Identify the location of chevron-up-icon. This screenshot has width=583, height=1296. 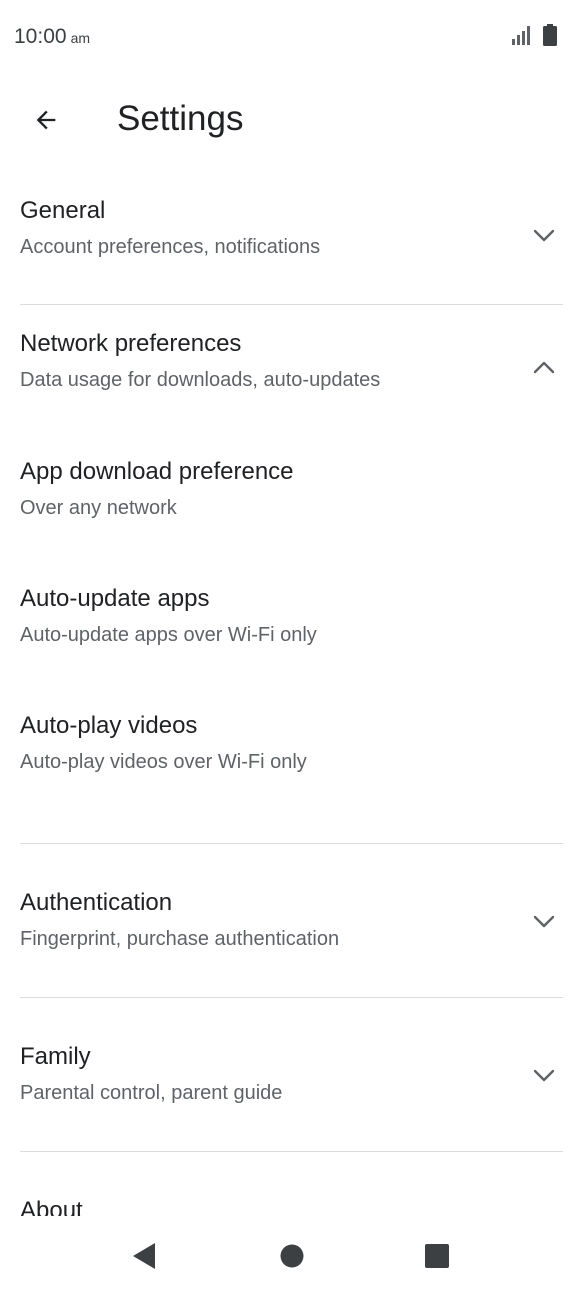
(544, 368).